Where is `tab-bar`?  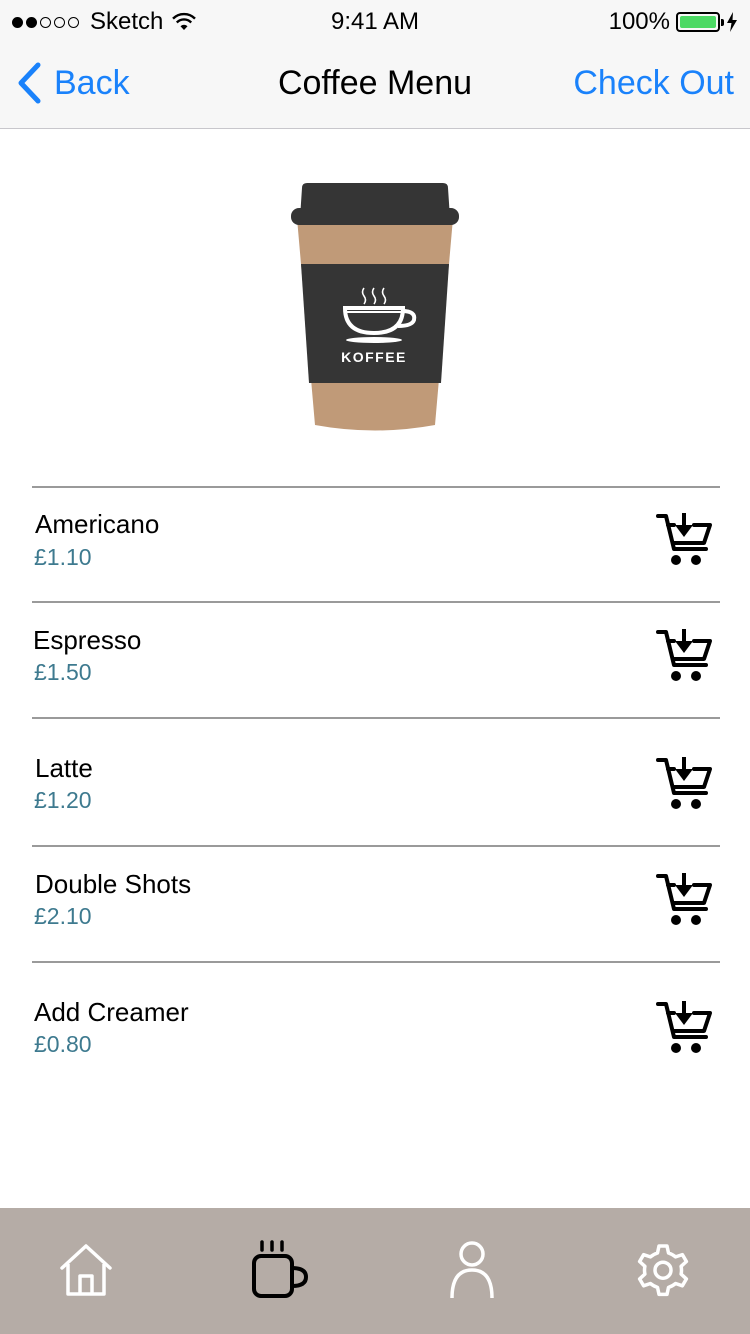
tab-bar is located at coordinates (375, 1271).